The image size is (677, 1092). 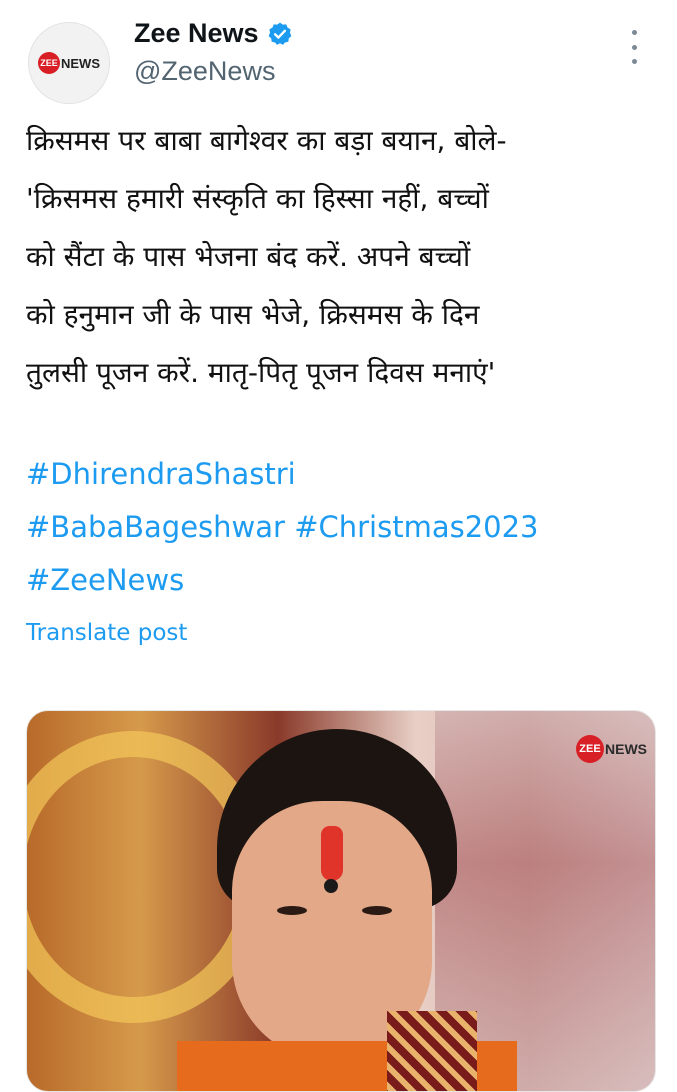 I want to click on hashtag-link: #DhirendraShastri, so click(x=161, y=474).